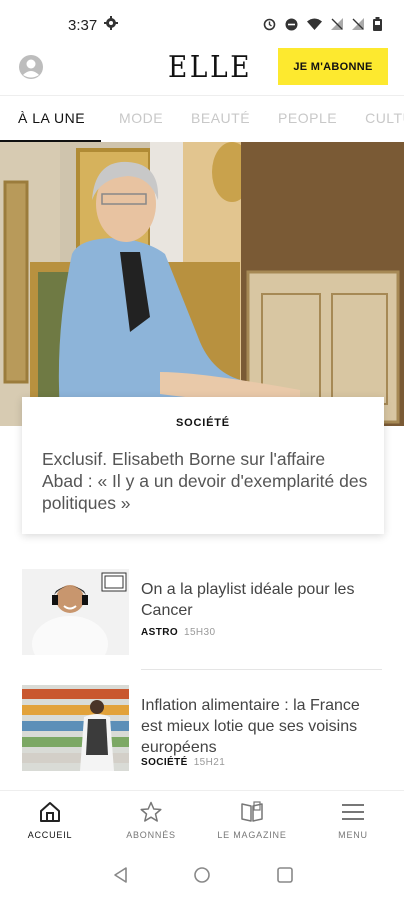 The width and height of the screenshot is (404, 900). What do you see at coordinates (261, 600) in the screenshot?
I see `article-title: On a la playlist idéale pour les Cancer` at bounding box center [261, 600].